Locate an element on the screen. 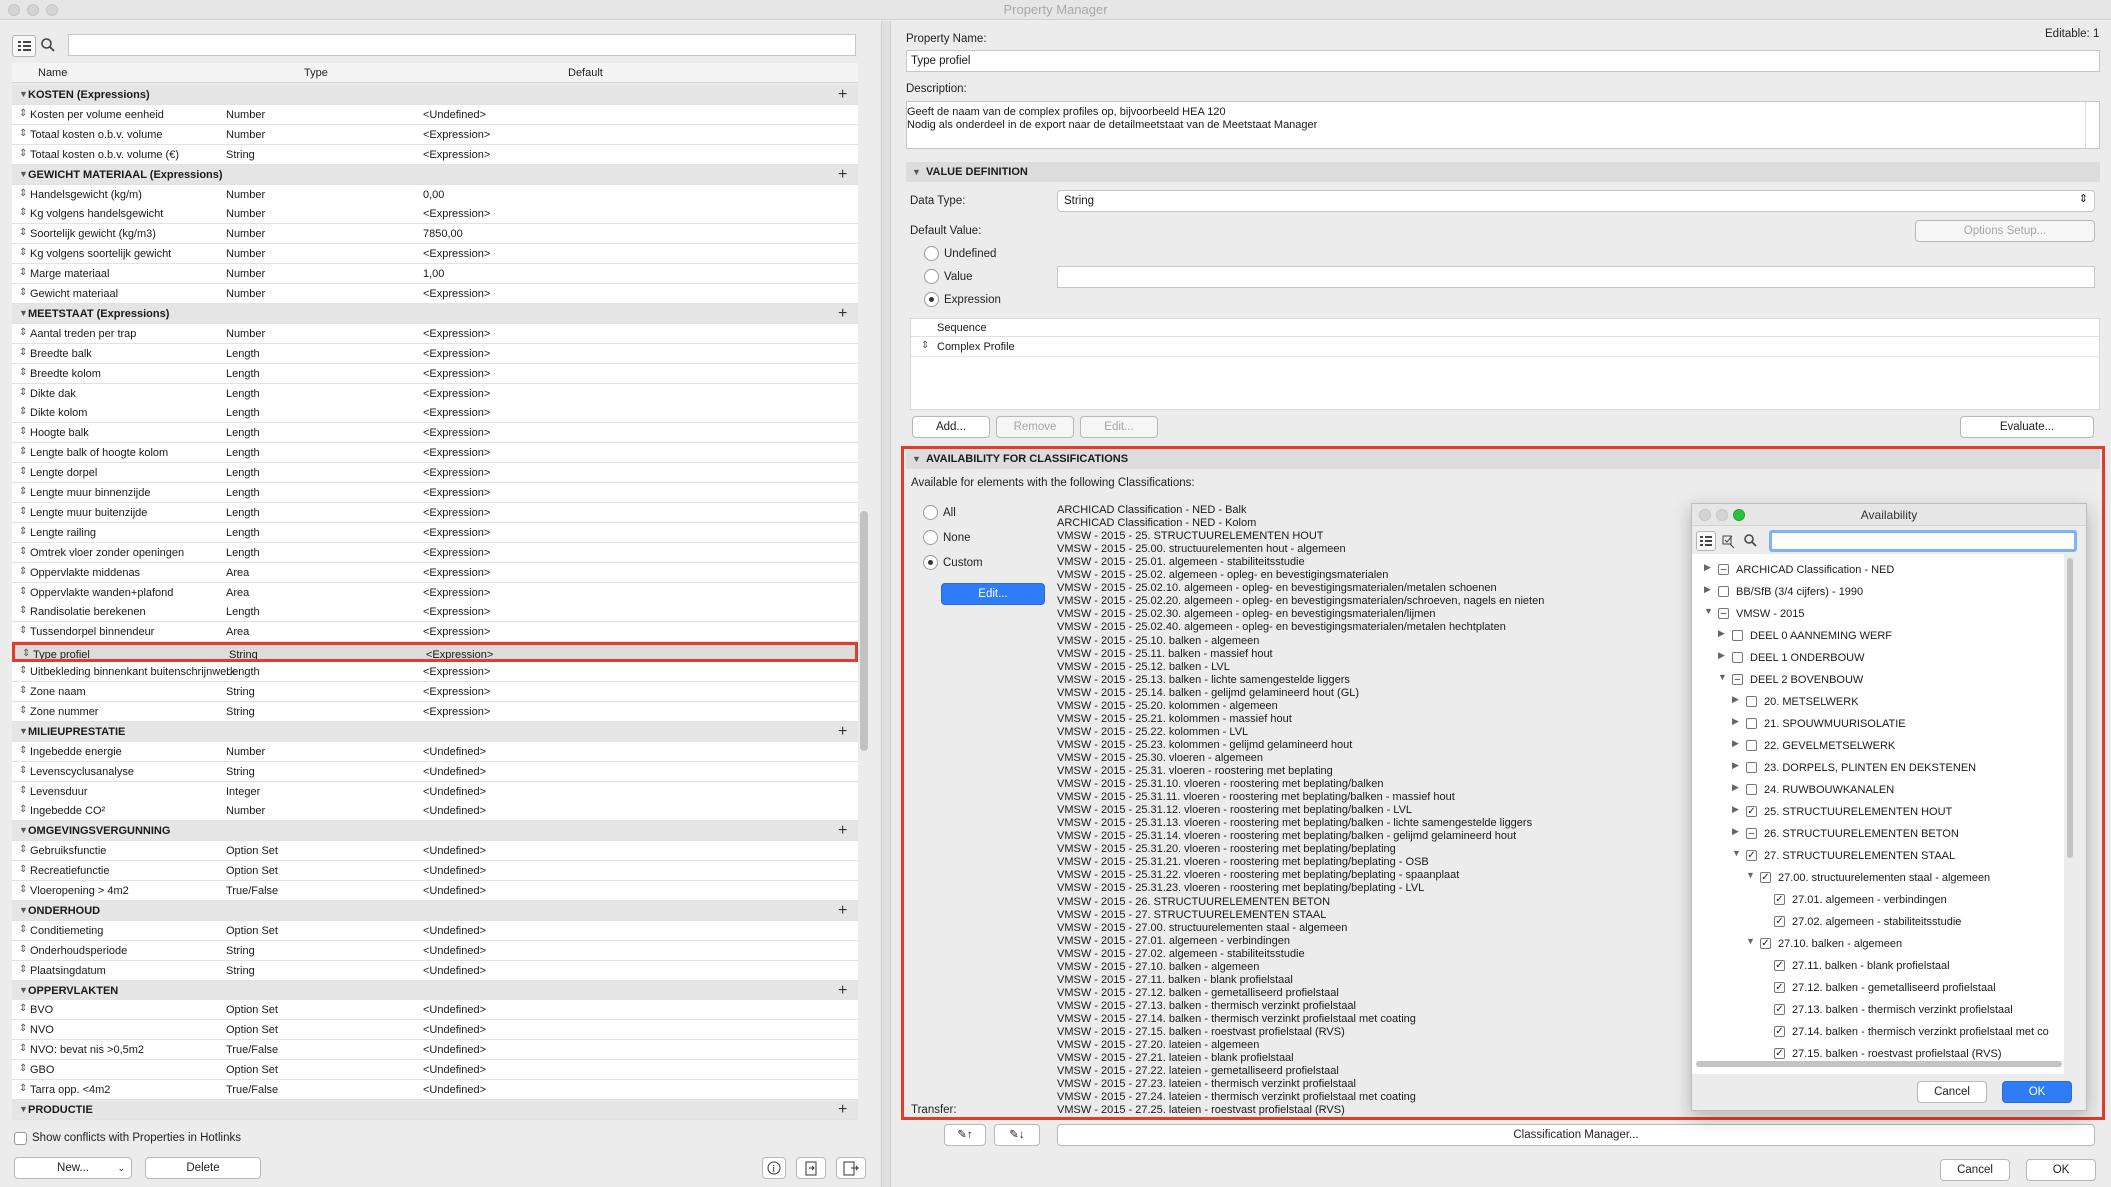  property-name-field: Type profiel is located at coordinates (1503, 61).